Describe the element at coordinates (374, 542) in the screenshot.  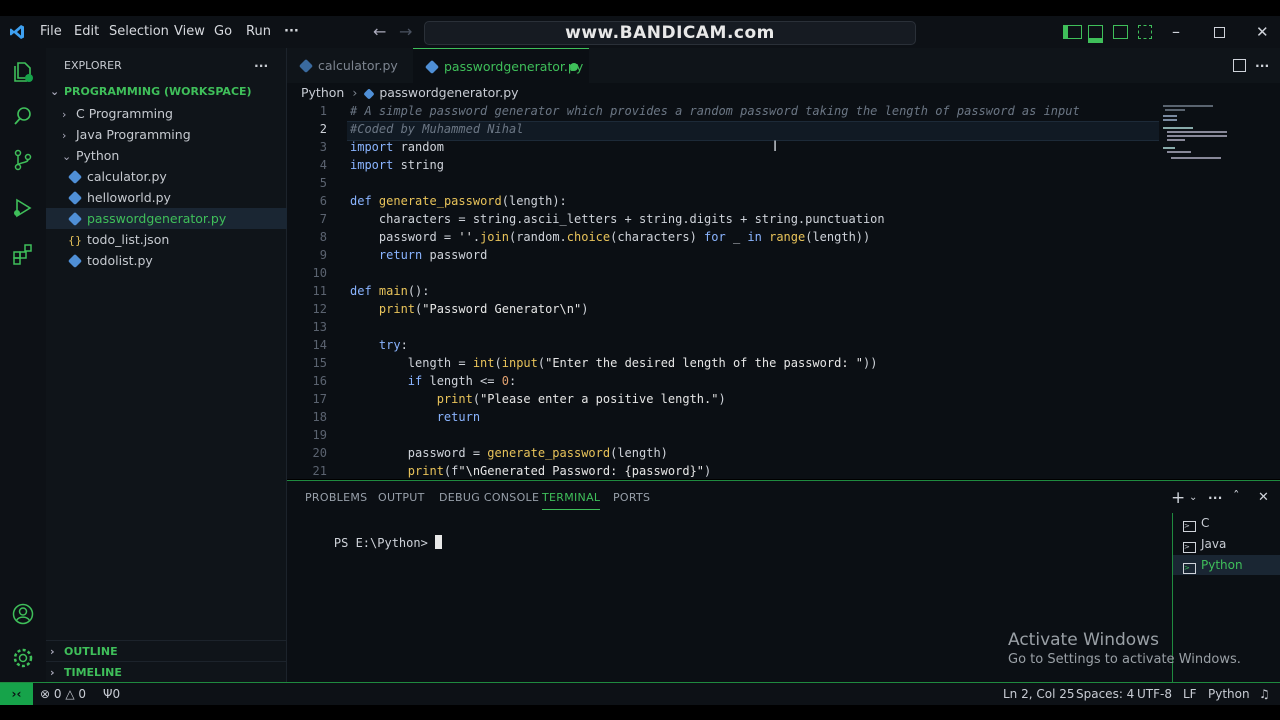
I see `terminal-output: PS E:\Python>` at that location.